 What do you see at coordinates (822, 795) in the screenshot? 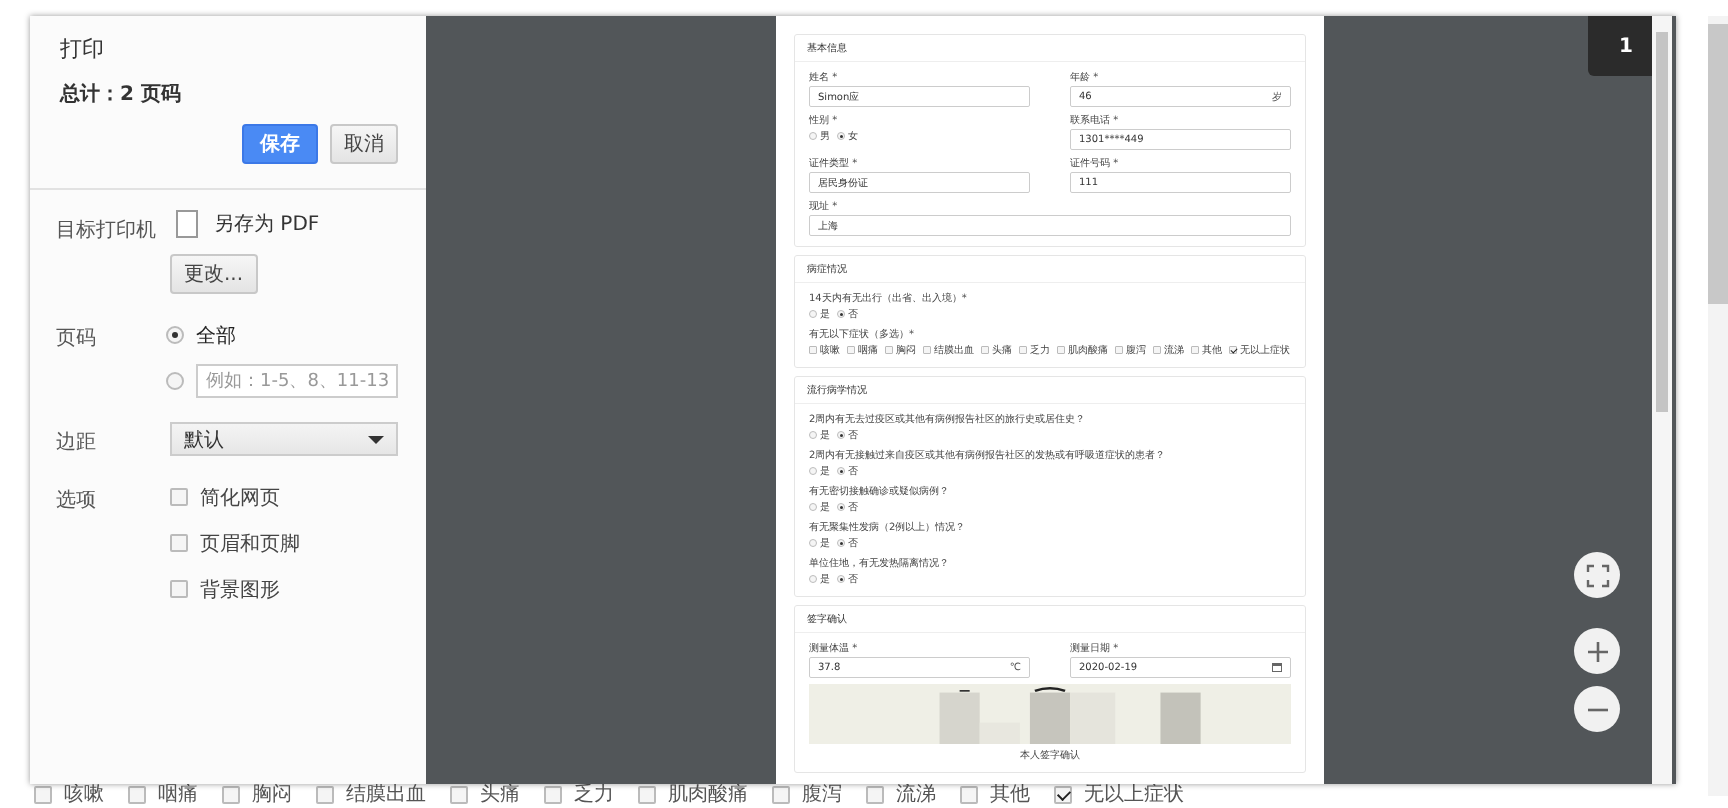
I see `option-label: 腹泻` at bounding box center [822, 795].